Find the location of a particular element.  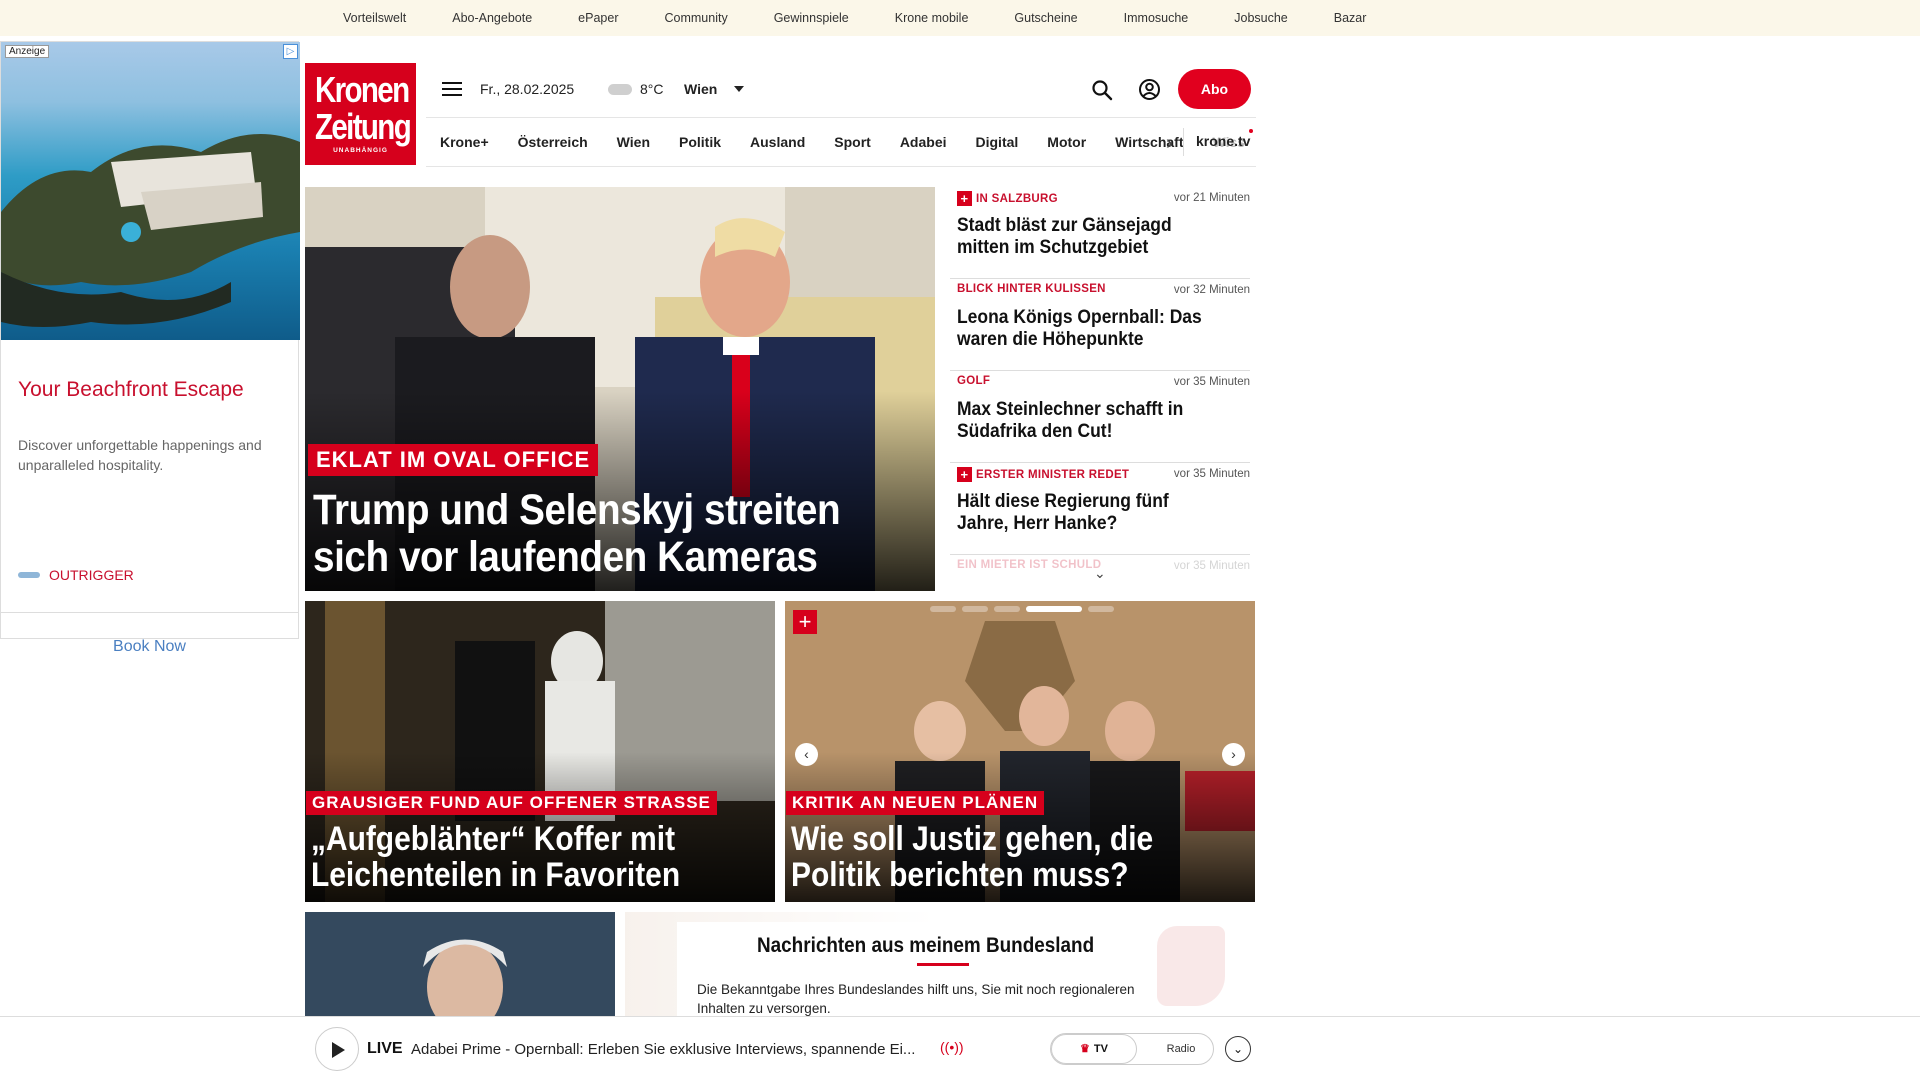

book-now-button: Book Now is located at coordinates (149, 647).